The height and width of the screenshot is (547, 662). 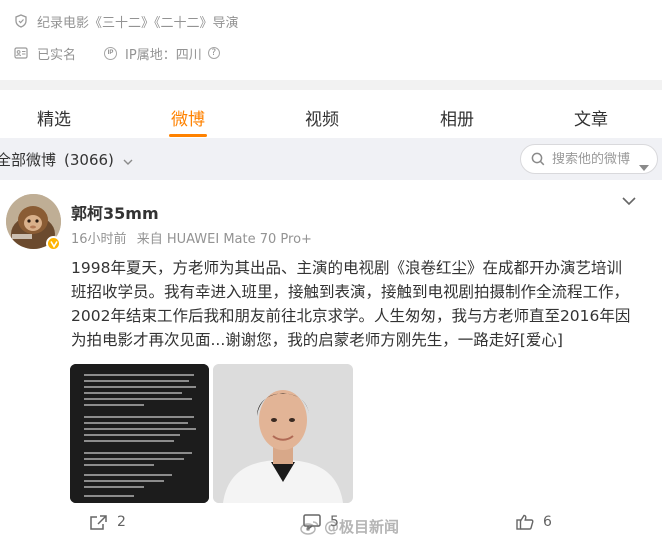 What do you see at coordinates (538, 159) in the screenshot?
I see `search-icon` at bounding box center [538, 159].